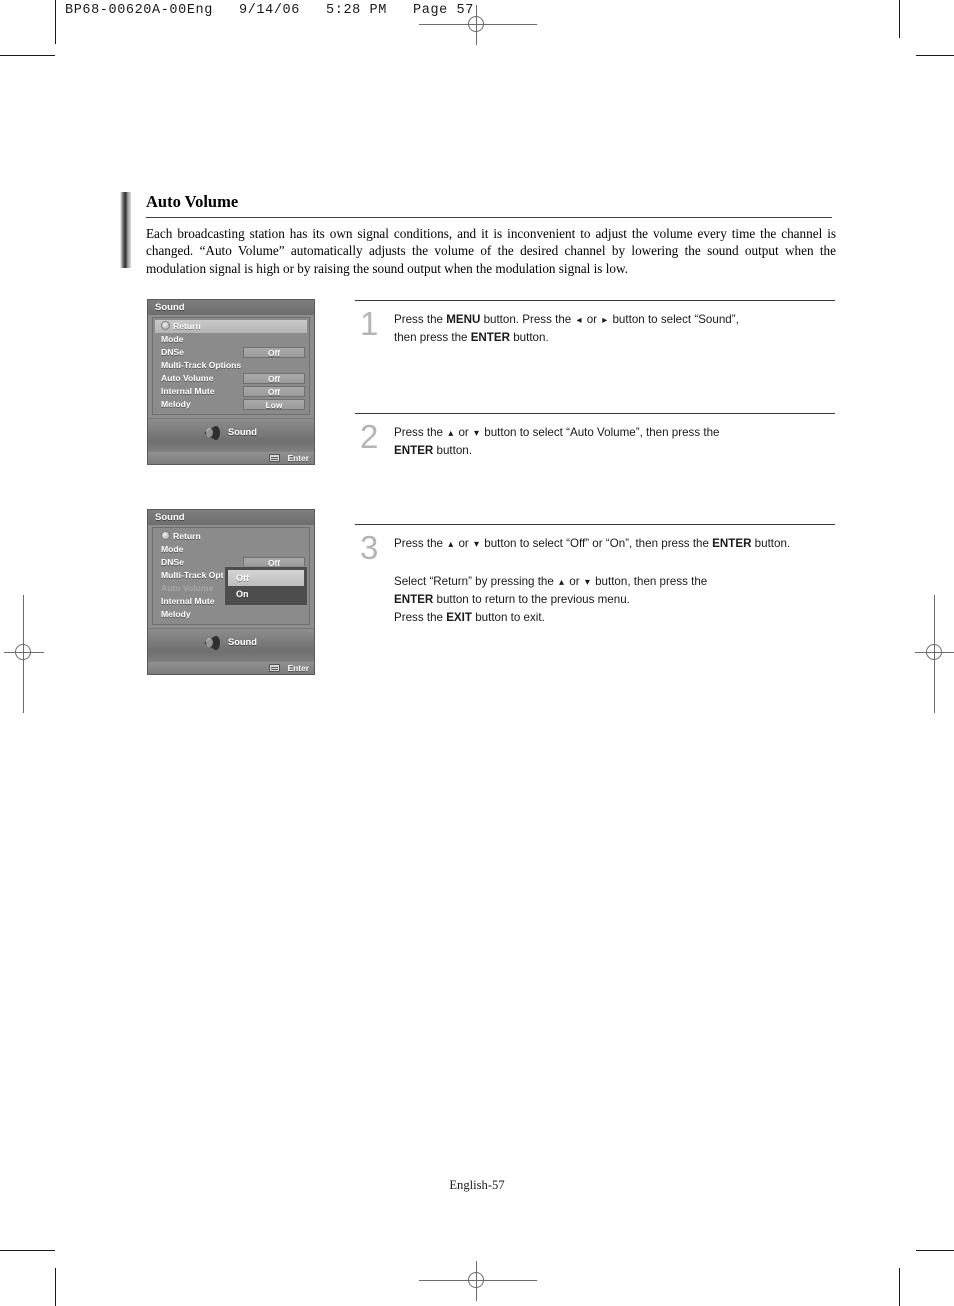 Image resolution: width=954 pixels, height=1306 pixels. Describe the element at coordinates (369, 323) in the screenshot. I see `step-number: 1` at that location.